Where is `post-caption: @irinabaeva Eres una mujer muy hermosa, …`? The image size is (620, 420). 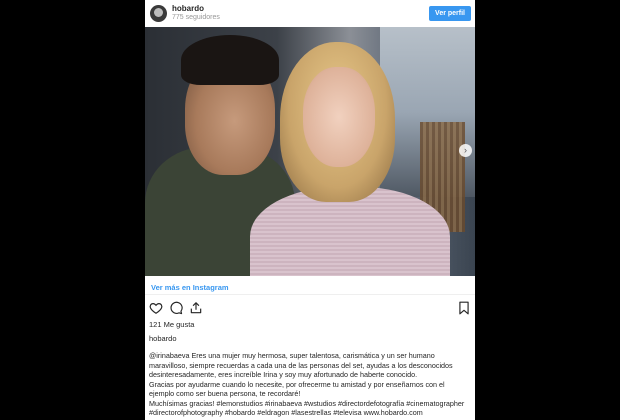
post-caption: @irinabaeva Eres una mujer muy hermosa, … is located at coordinates (310, 384).